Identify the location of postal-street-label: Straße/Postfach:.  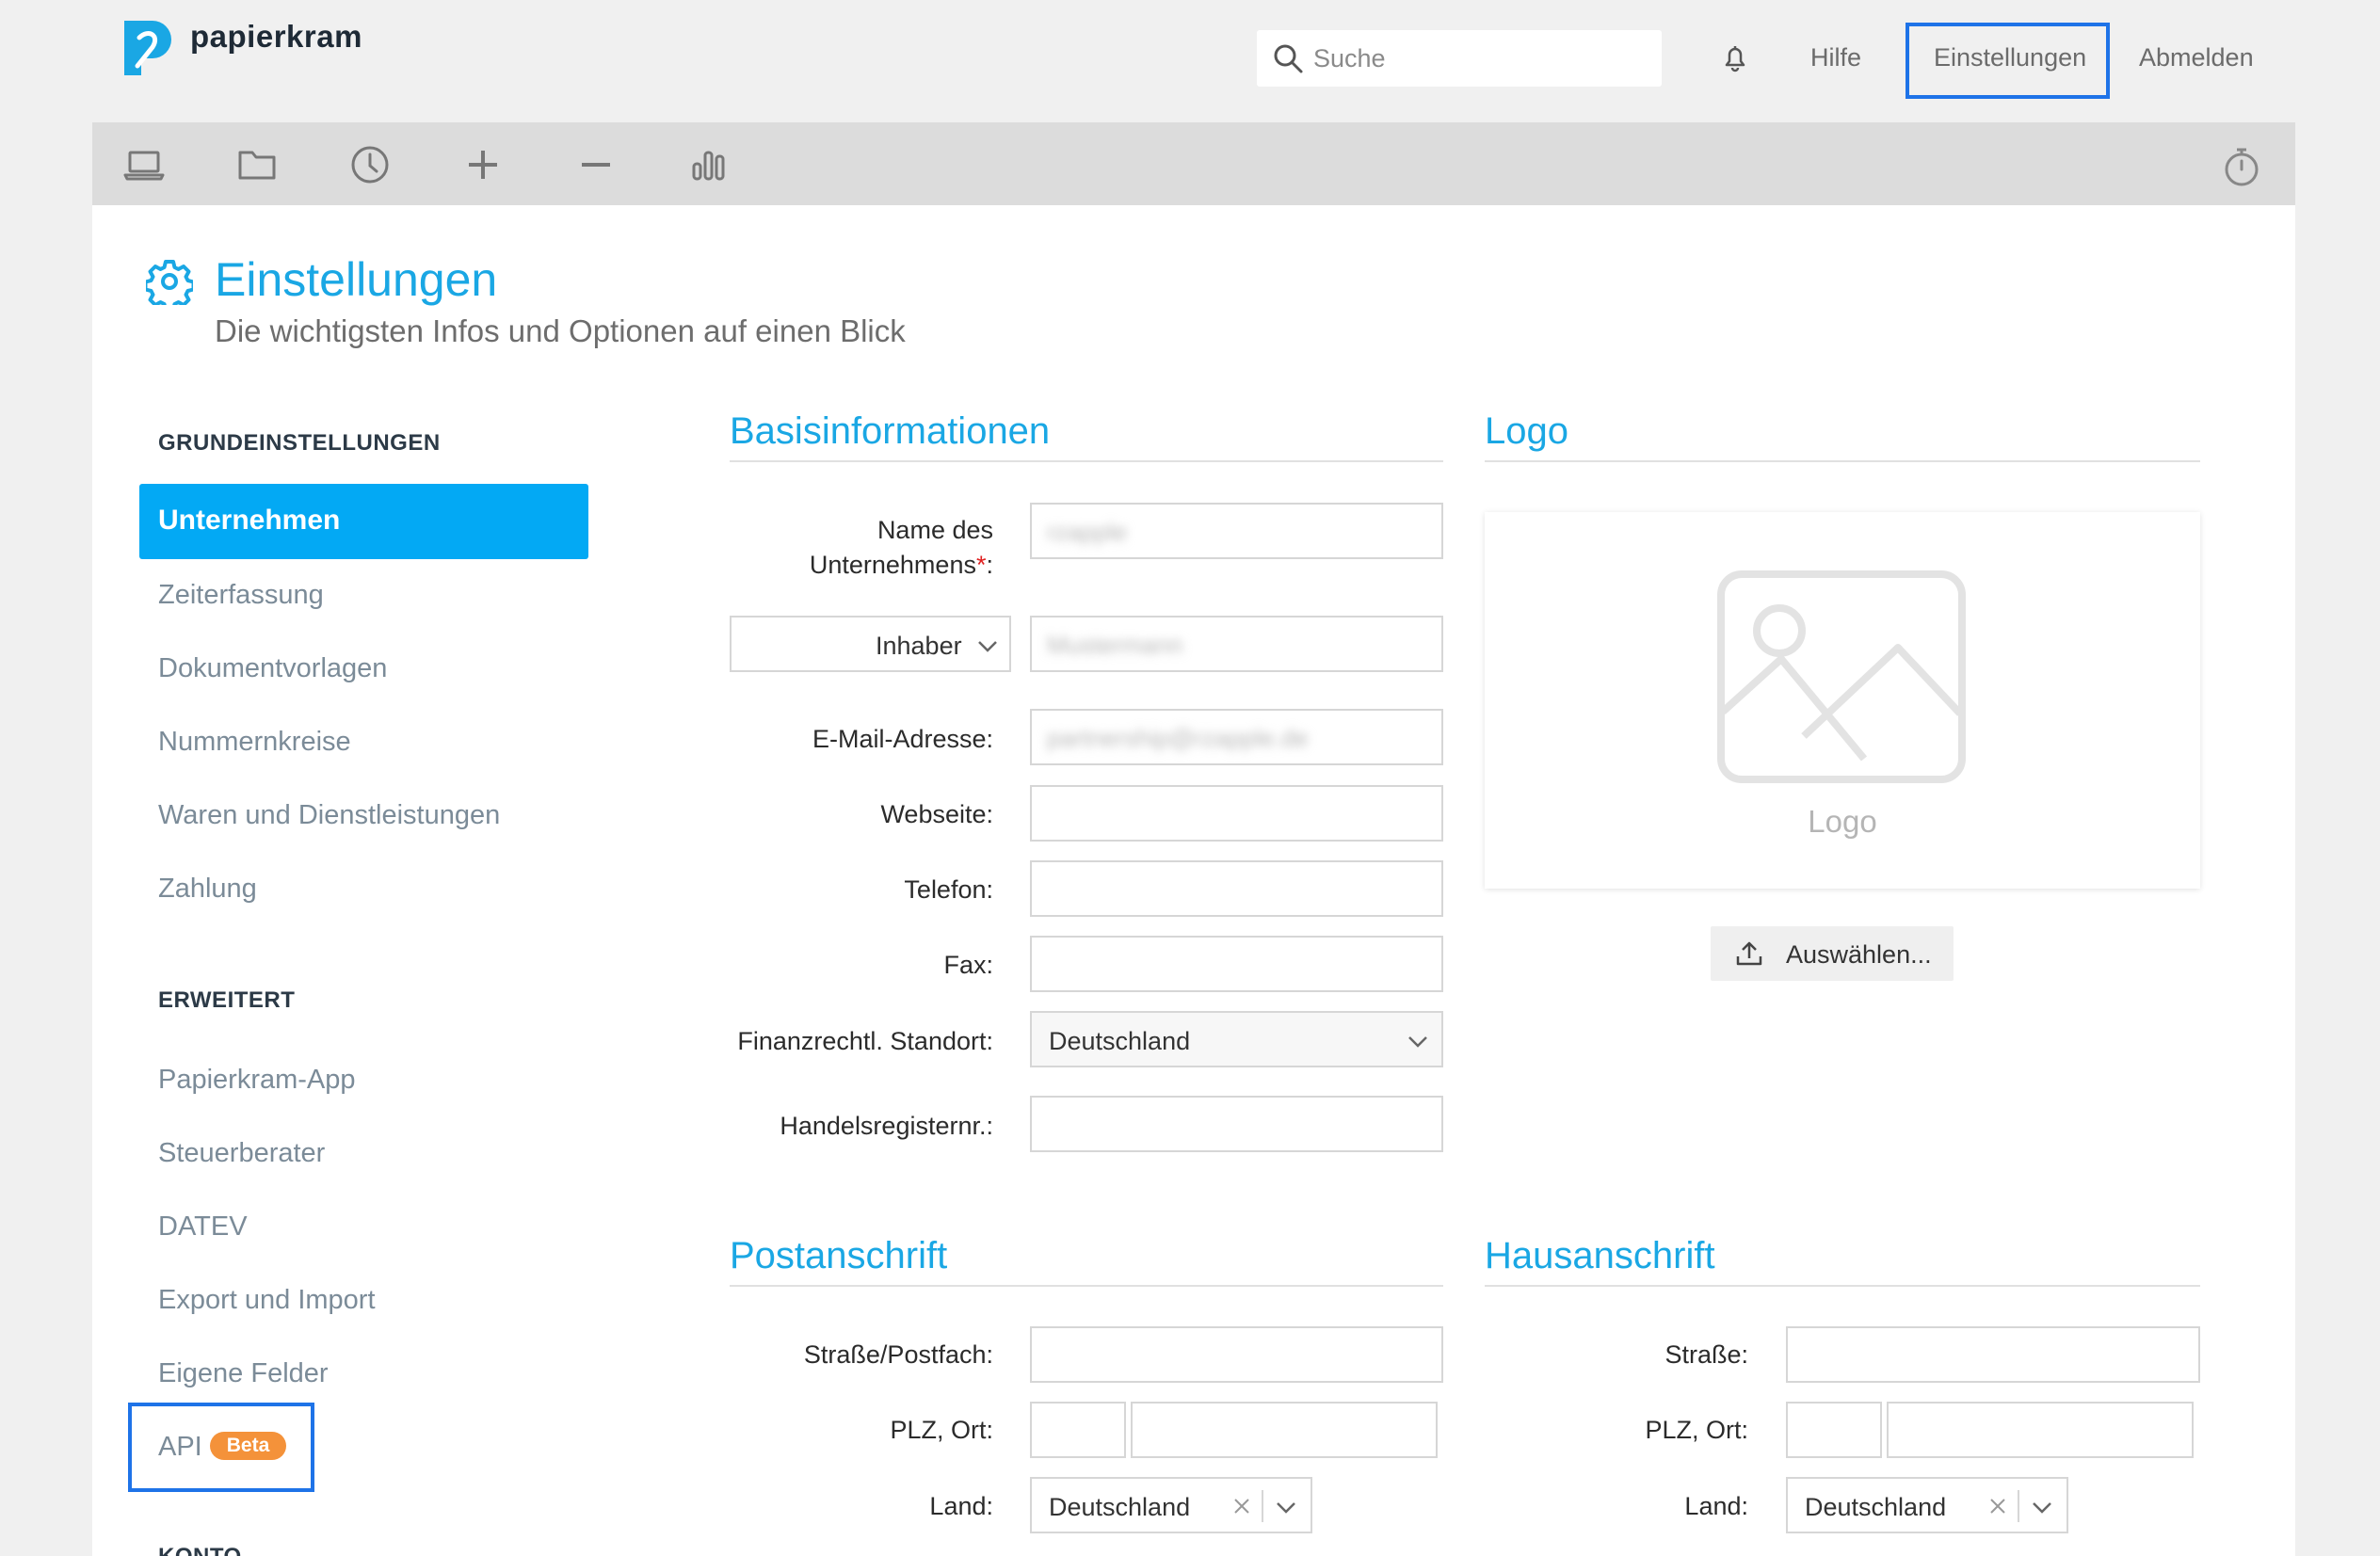
(898, 1354).